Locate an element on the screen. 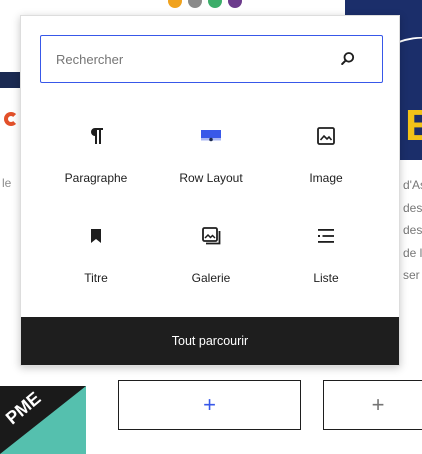  corner-logo: PME is located at coordinates (43, 420).